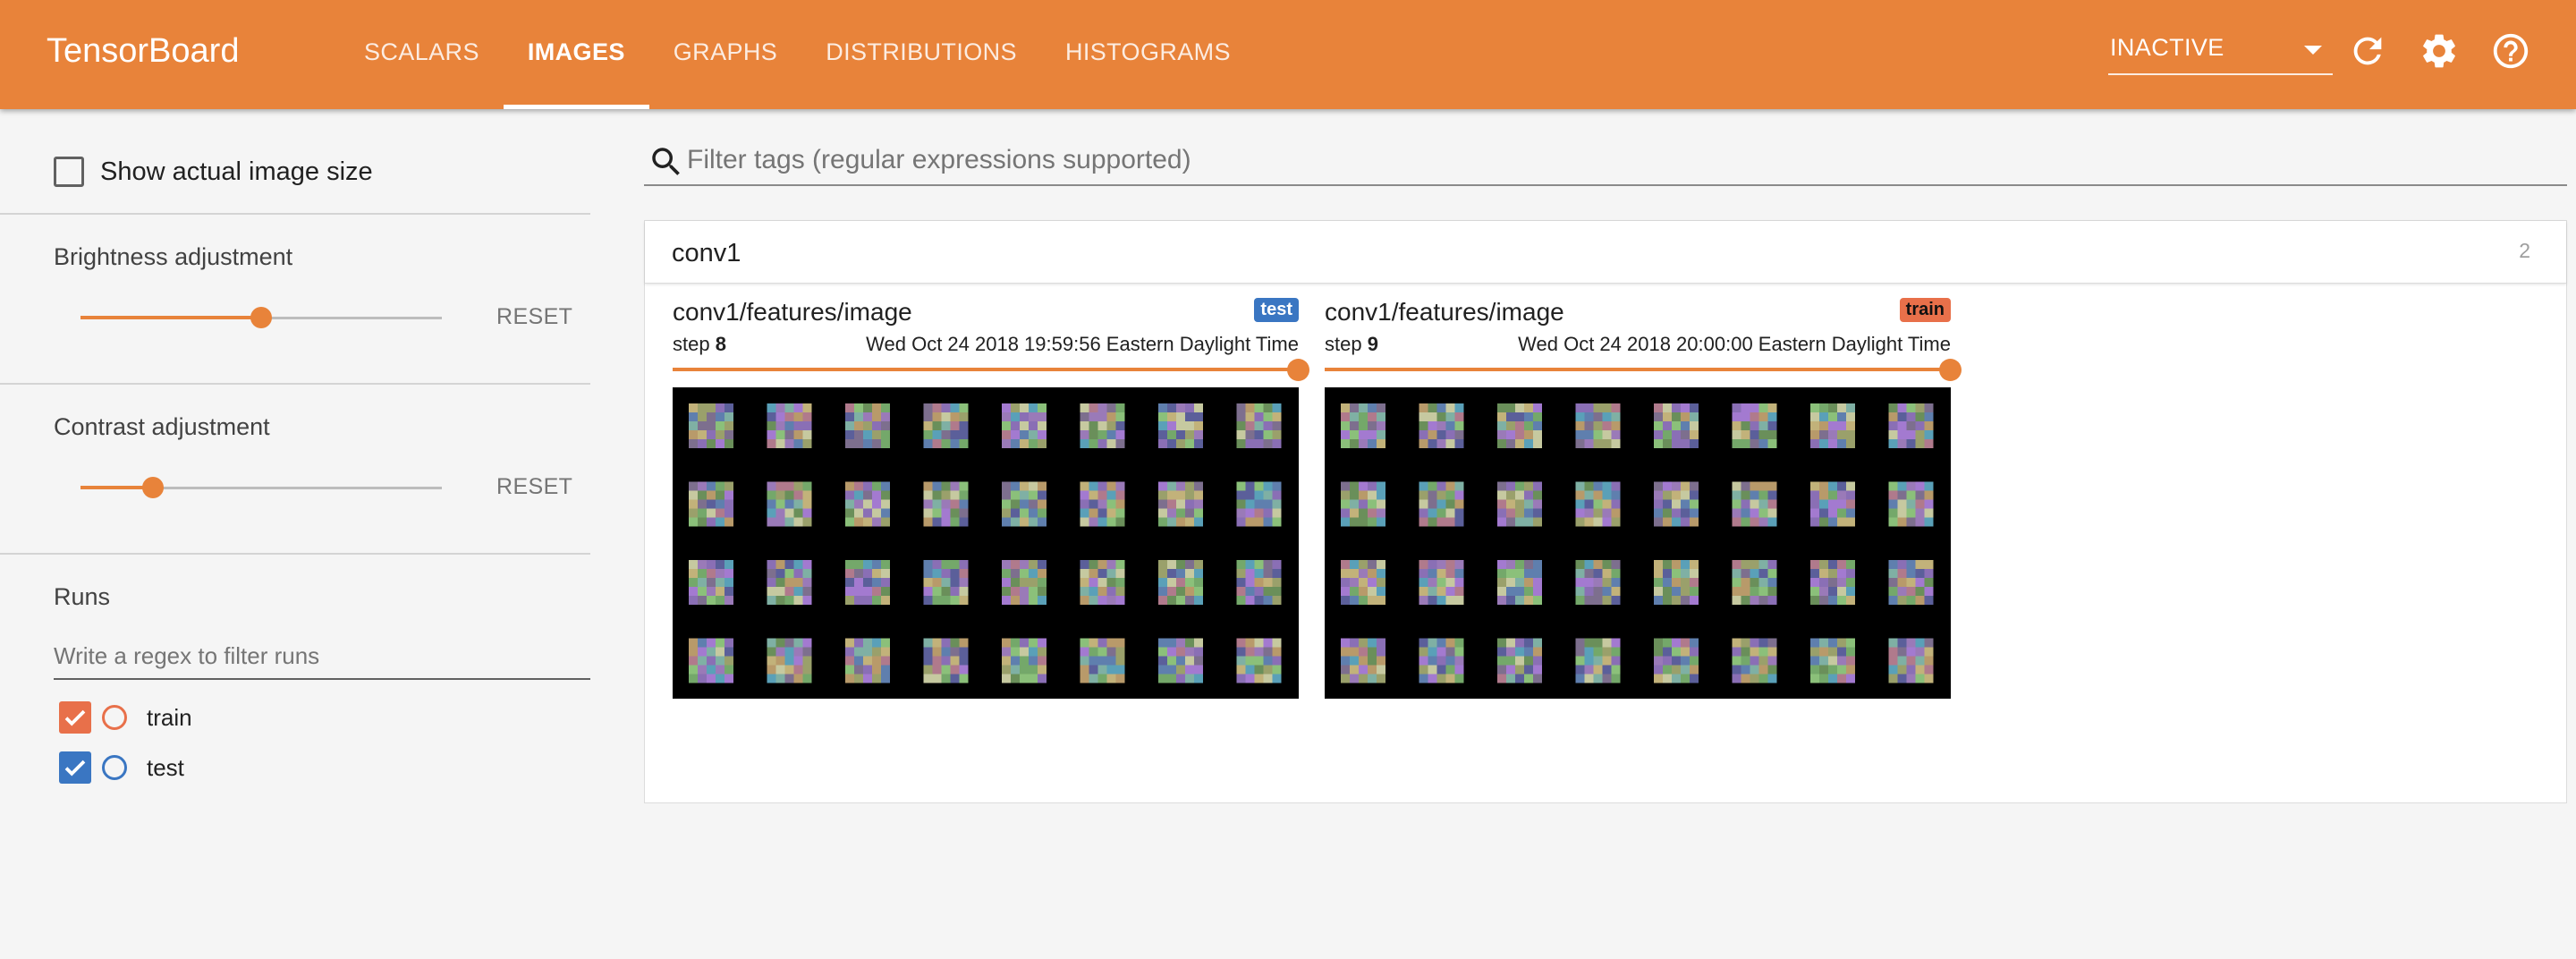  I want to click on slider-track, so click(986, 369).